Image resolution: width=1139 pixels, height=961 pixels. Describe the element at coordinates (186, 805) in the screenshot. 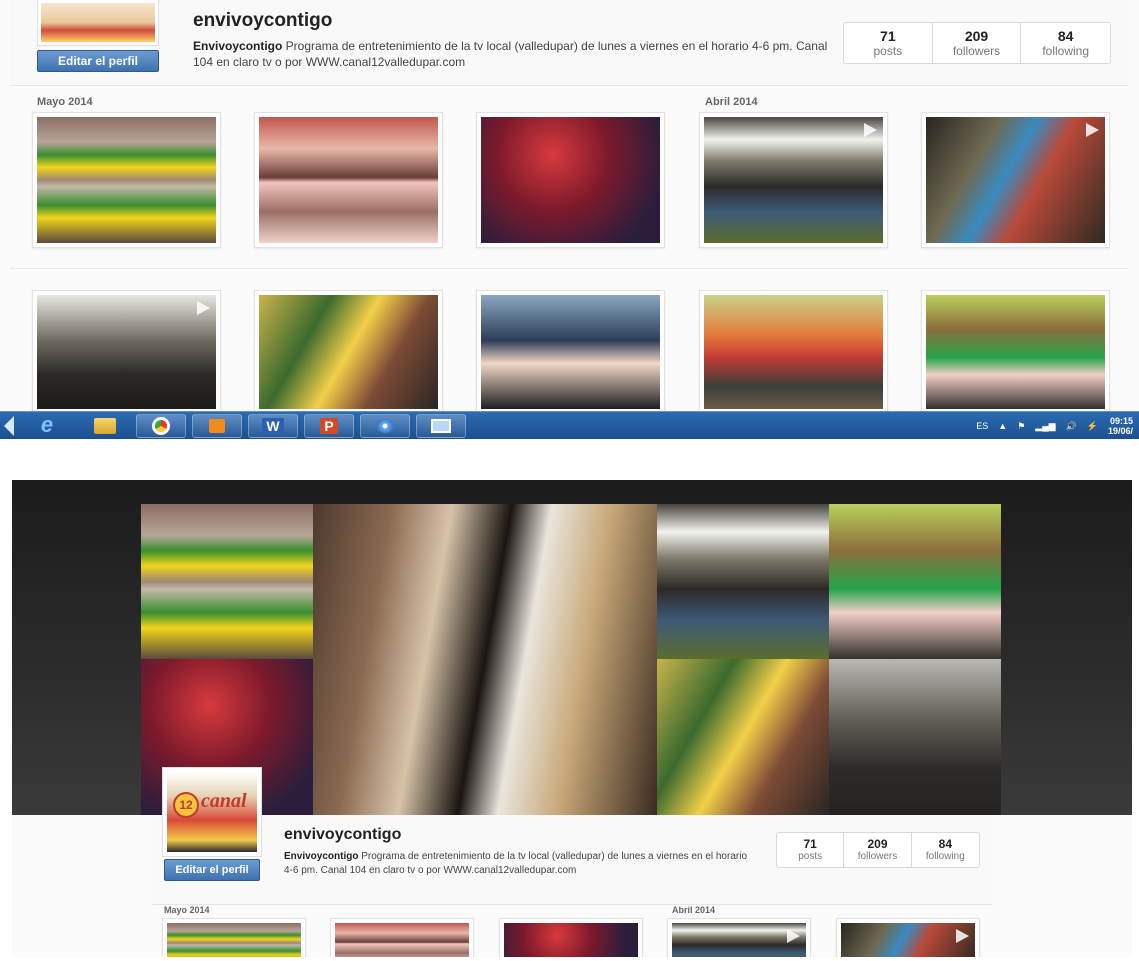

I see `avatar-badge: 12` at that location.